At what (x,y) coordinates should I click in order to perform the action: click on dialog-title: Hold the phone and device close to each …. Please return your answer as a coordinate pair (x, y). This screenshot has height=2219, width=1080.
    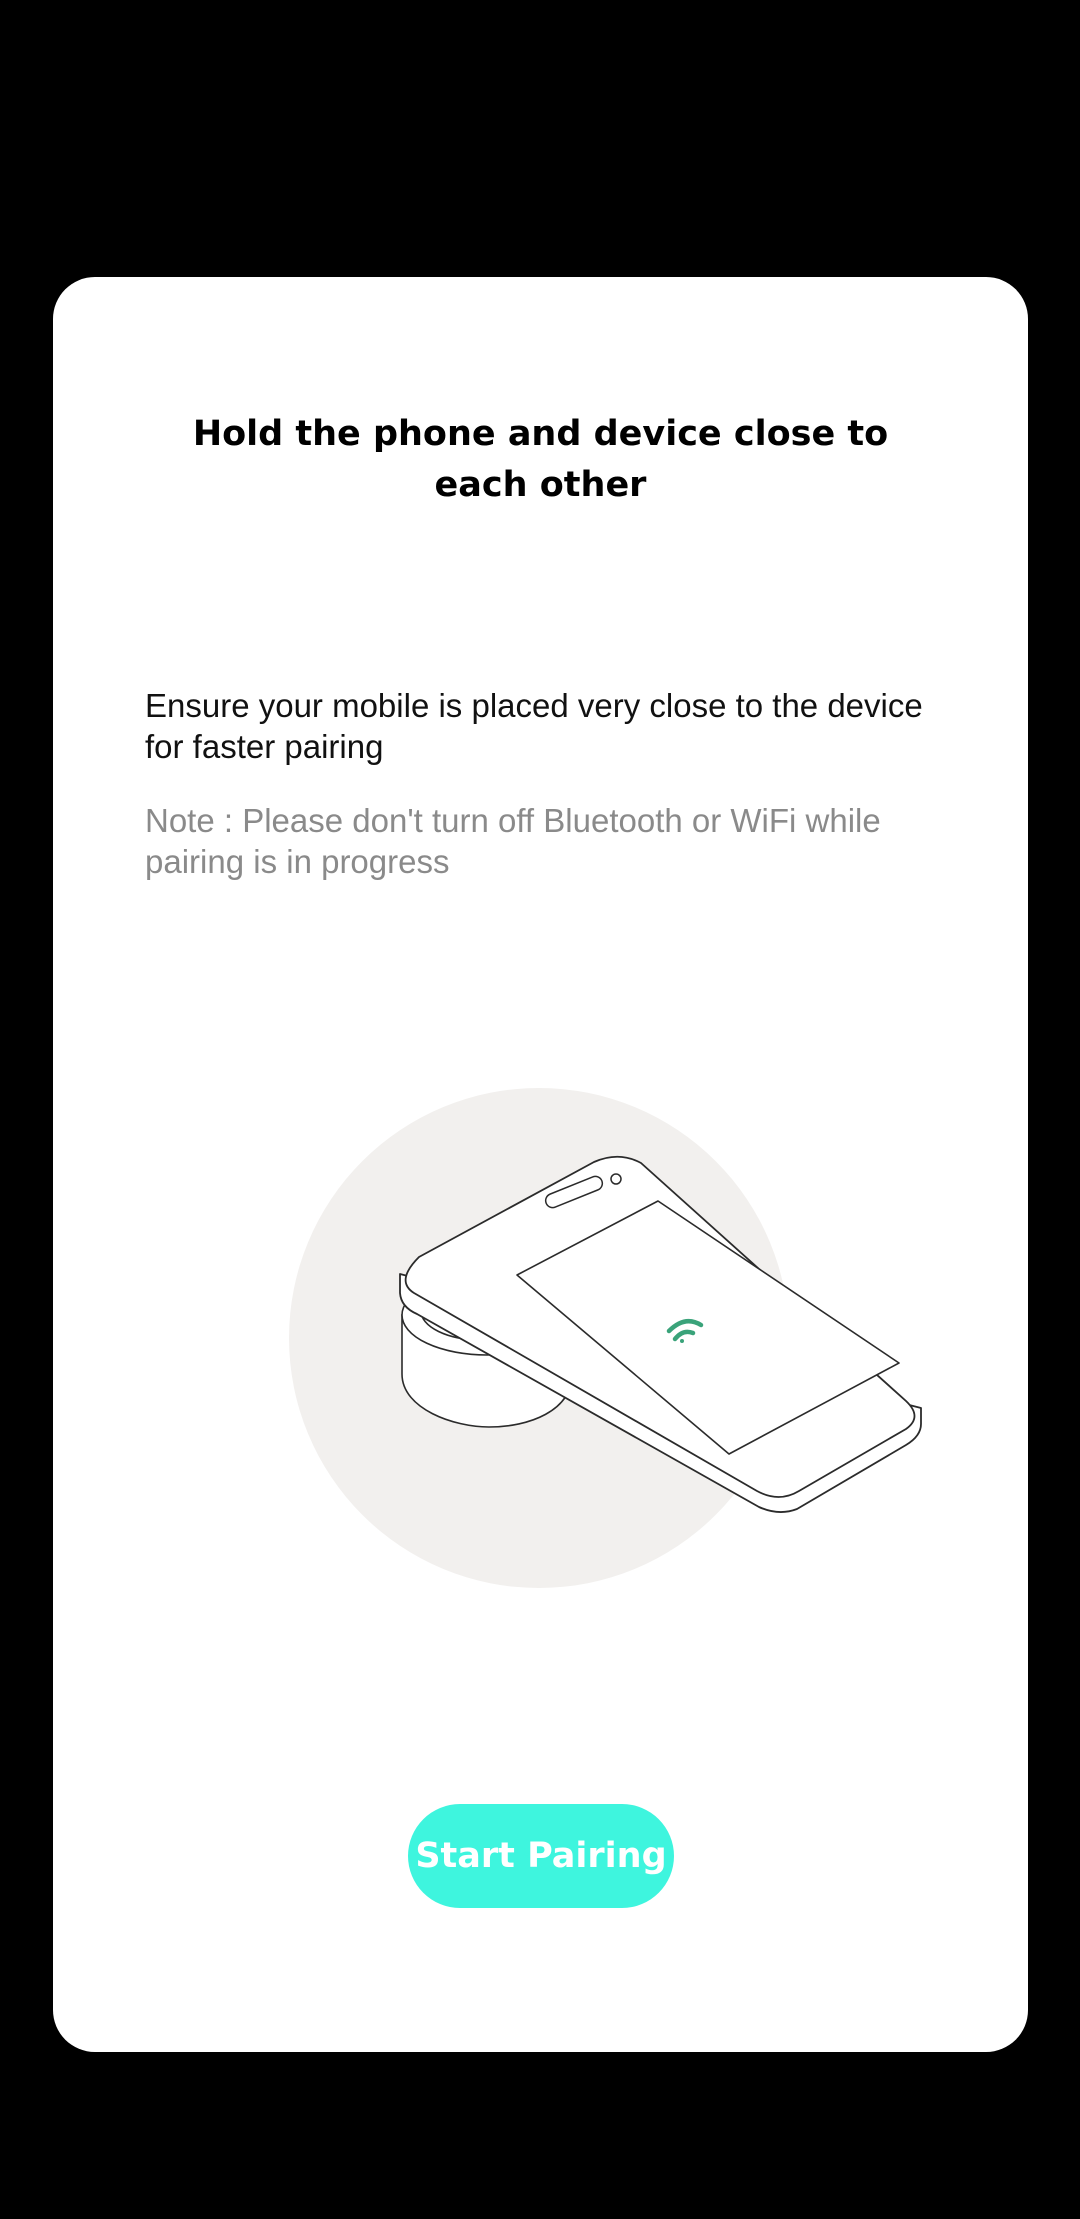
    Looking at the image, I should click on (540, 459).